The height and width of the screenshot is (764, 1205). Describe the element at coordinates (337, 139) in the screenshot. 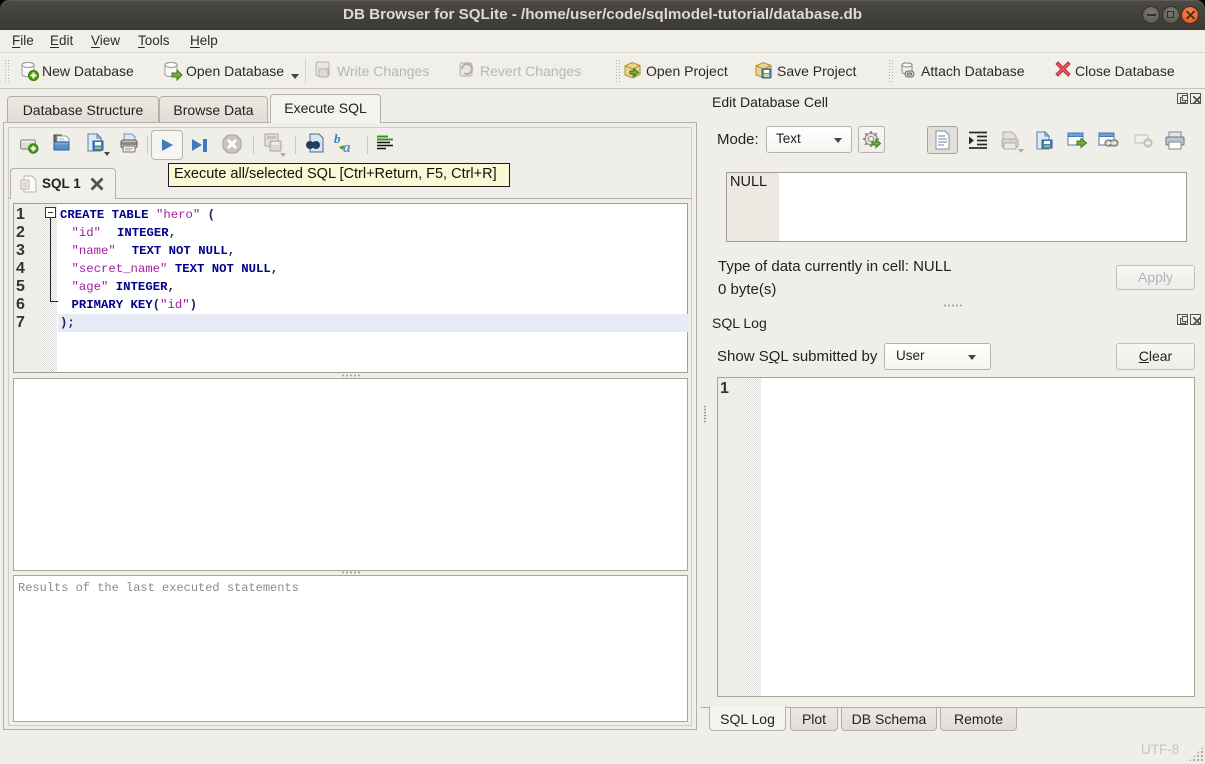

I see `svg-text: b` at that location.